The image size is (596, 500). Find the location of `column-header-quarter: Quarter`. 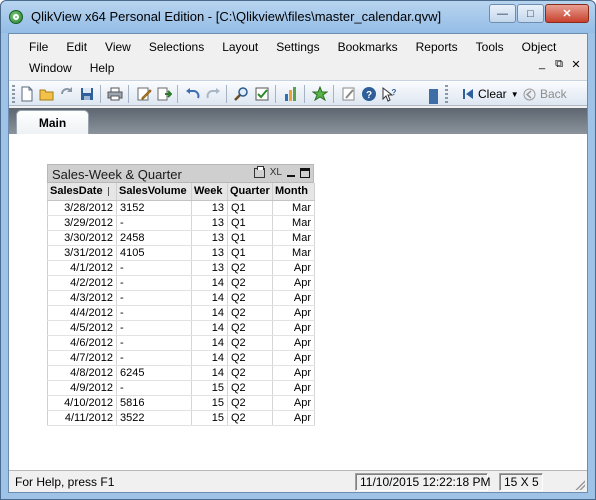

column-header-quarter: Quarter is located at coordinates (250, 192).